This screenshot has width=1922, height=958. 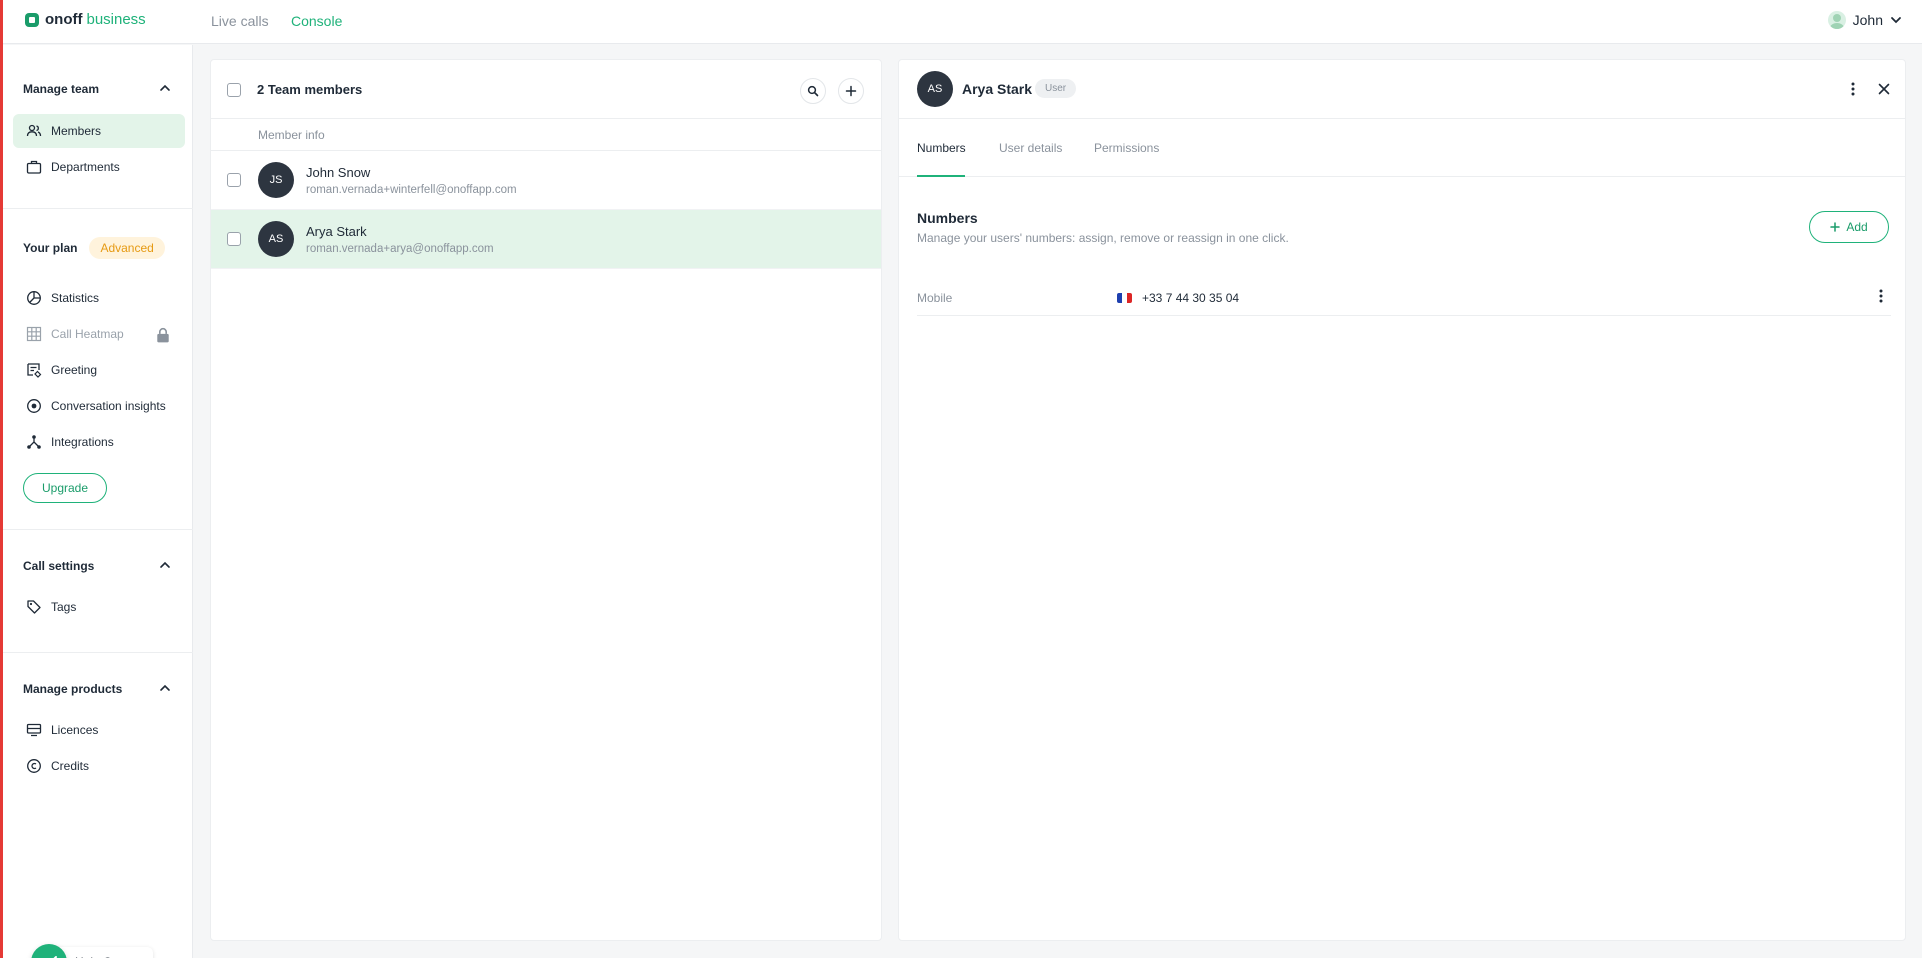 I want to click on members-title: 2 Team members, so click(x=310, y=89).